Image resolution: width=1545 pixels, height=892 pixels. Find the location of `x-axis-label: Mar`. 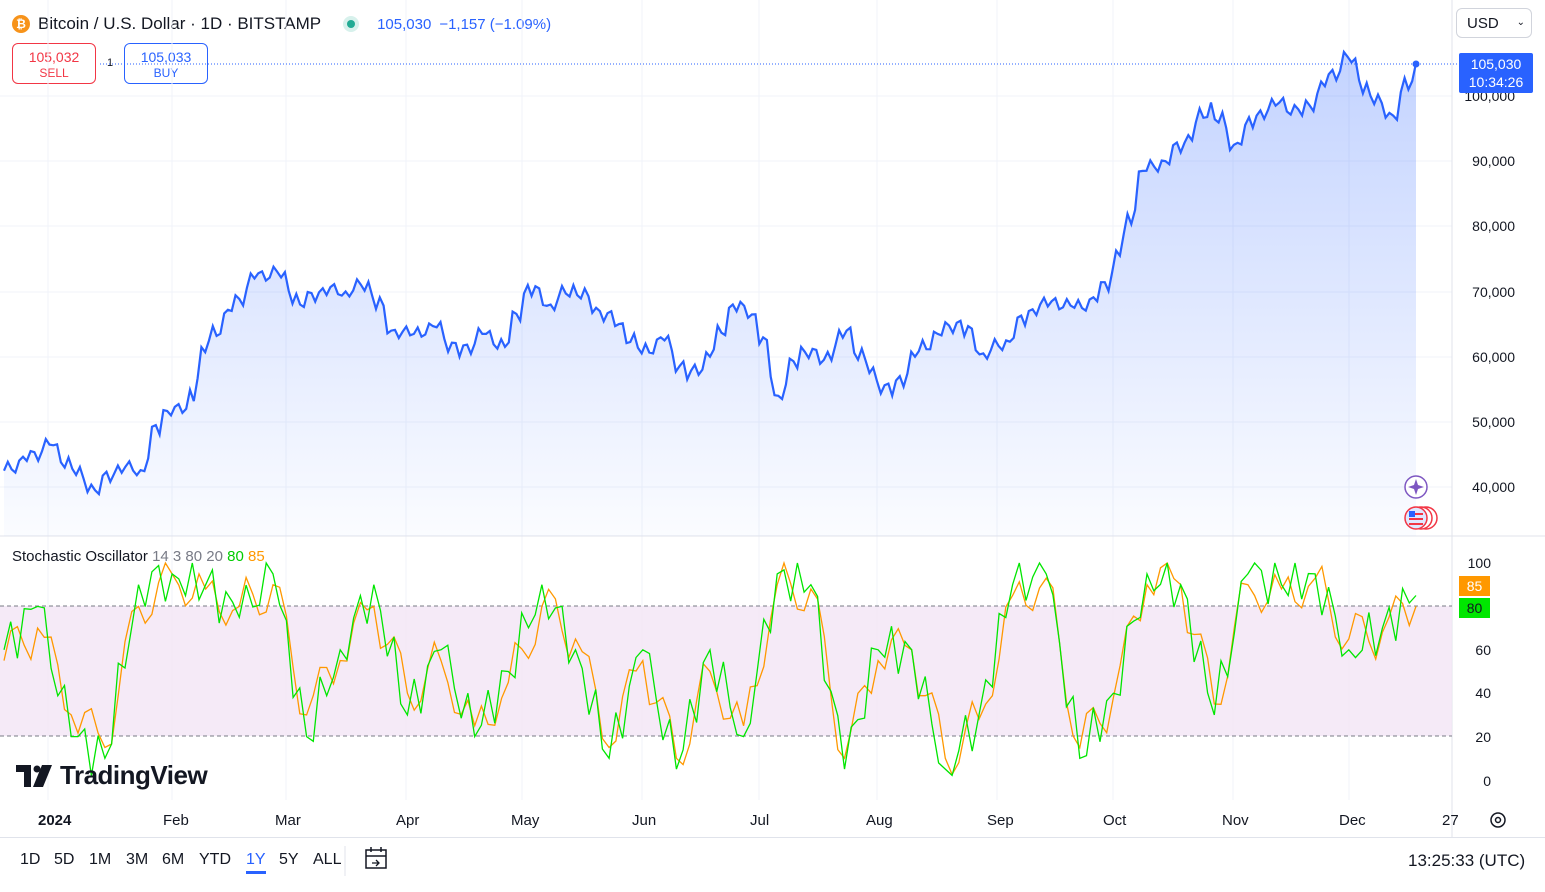

x-axis-label: Mar is located at coordinates (288, 820).